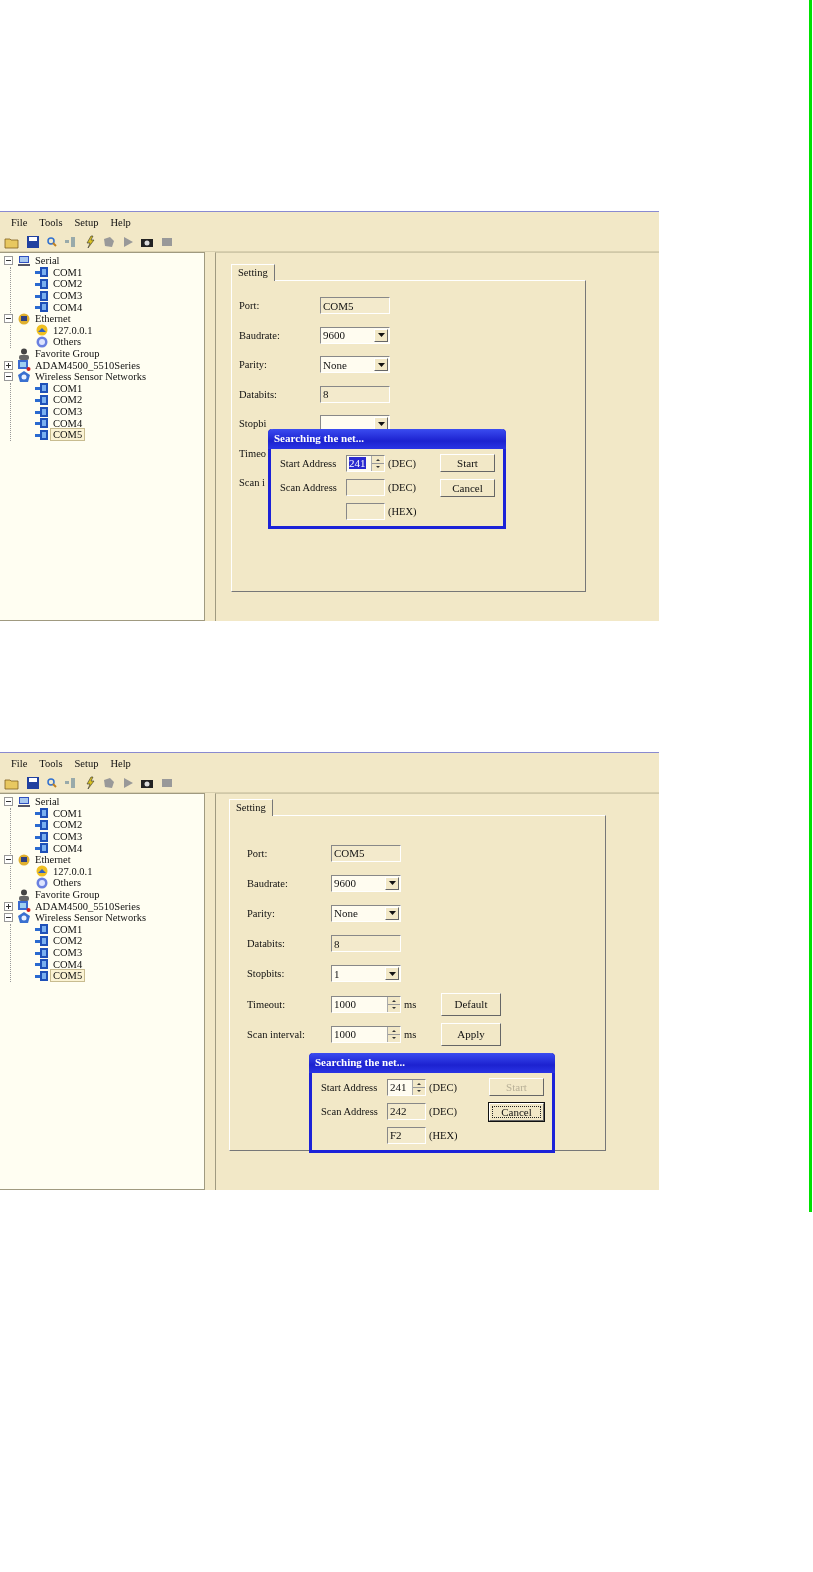 Image resolution: width=813 pixels, height=1572 pixels. What do you see at coordinates (406, 1135) in the screenshot?
I see `text-field: F2` at bounding box center [406, 1135].